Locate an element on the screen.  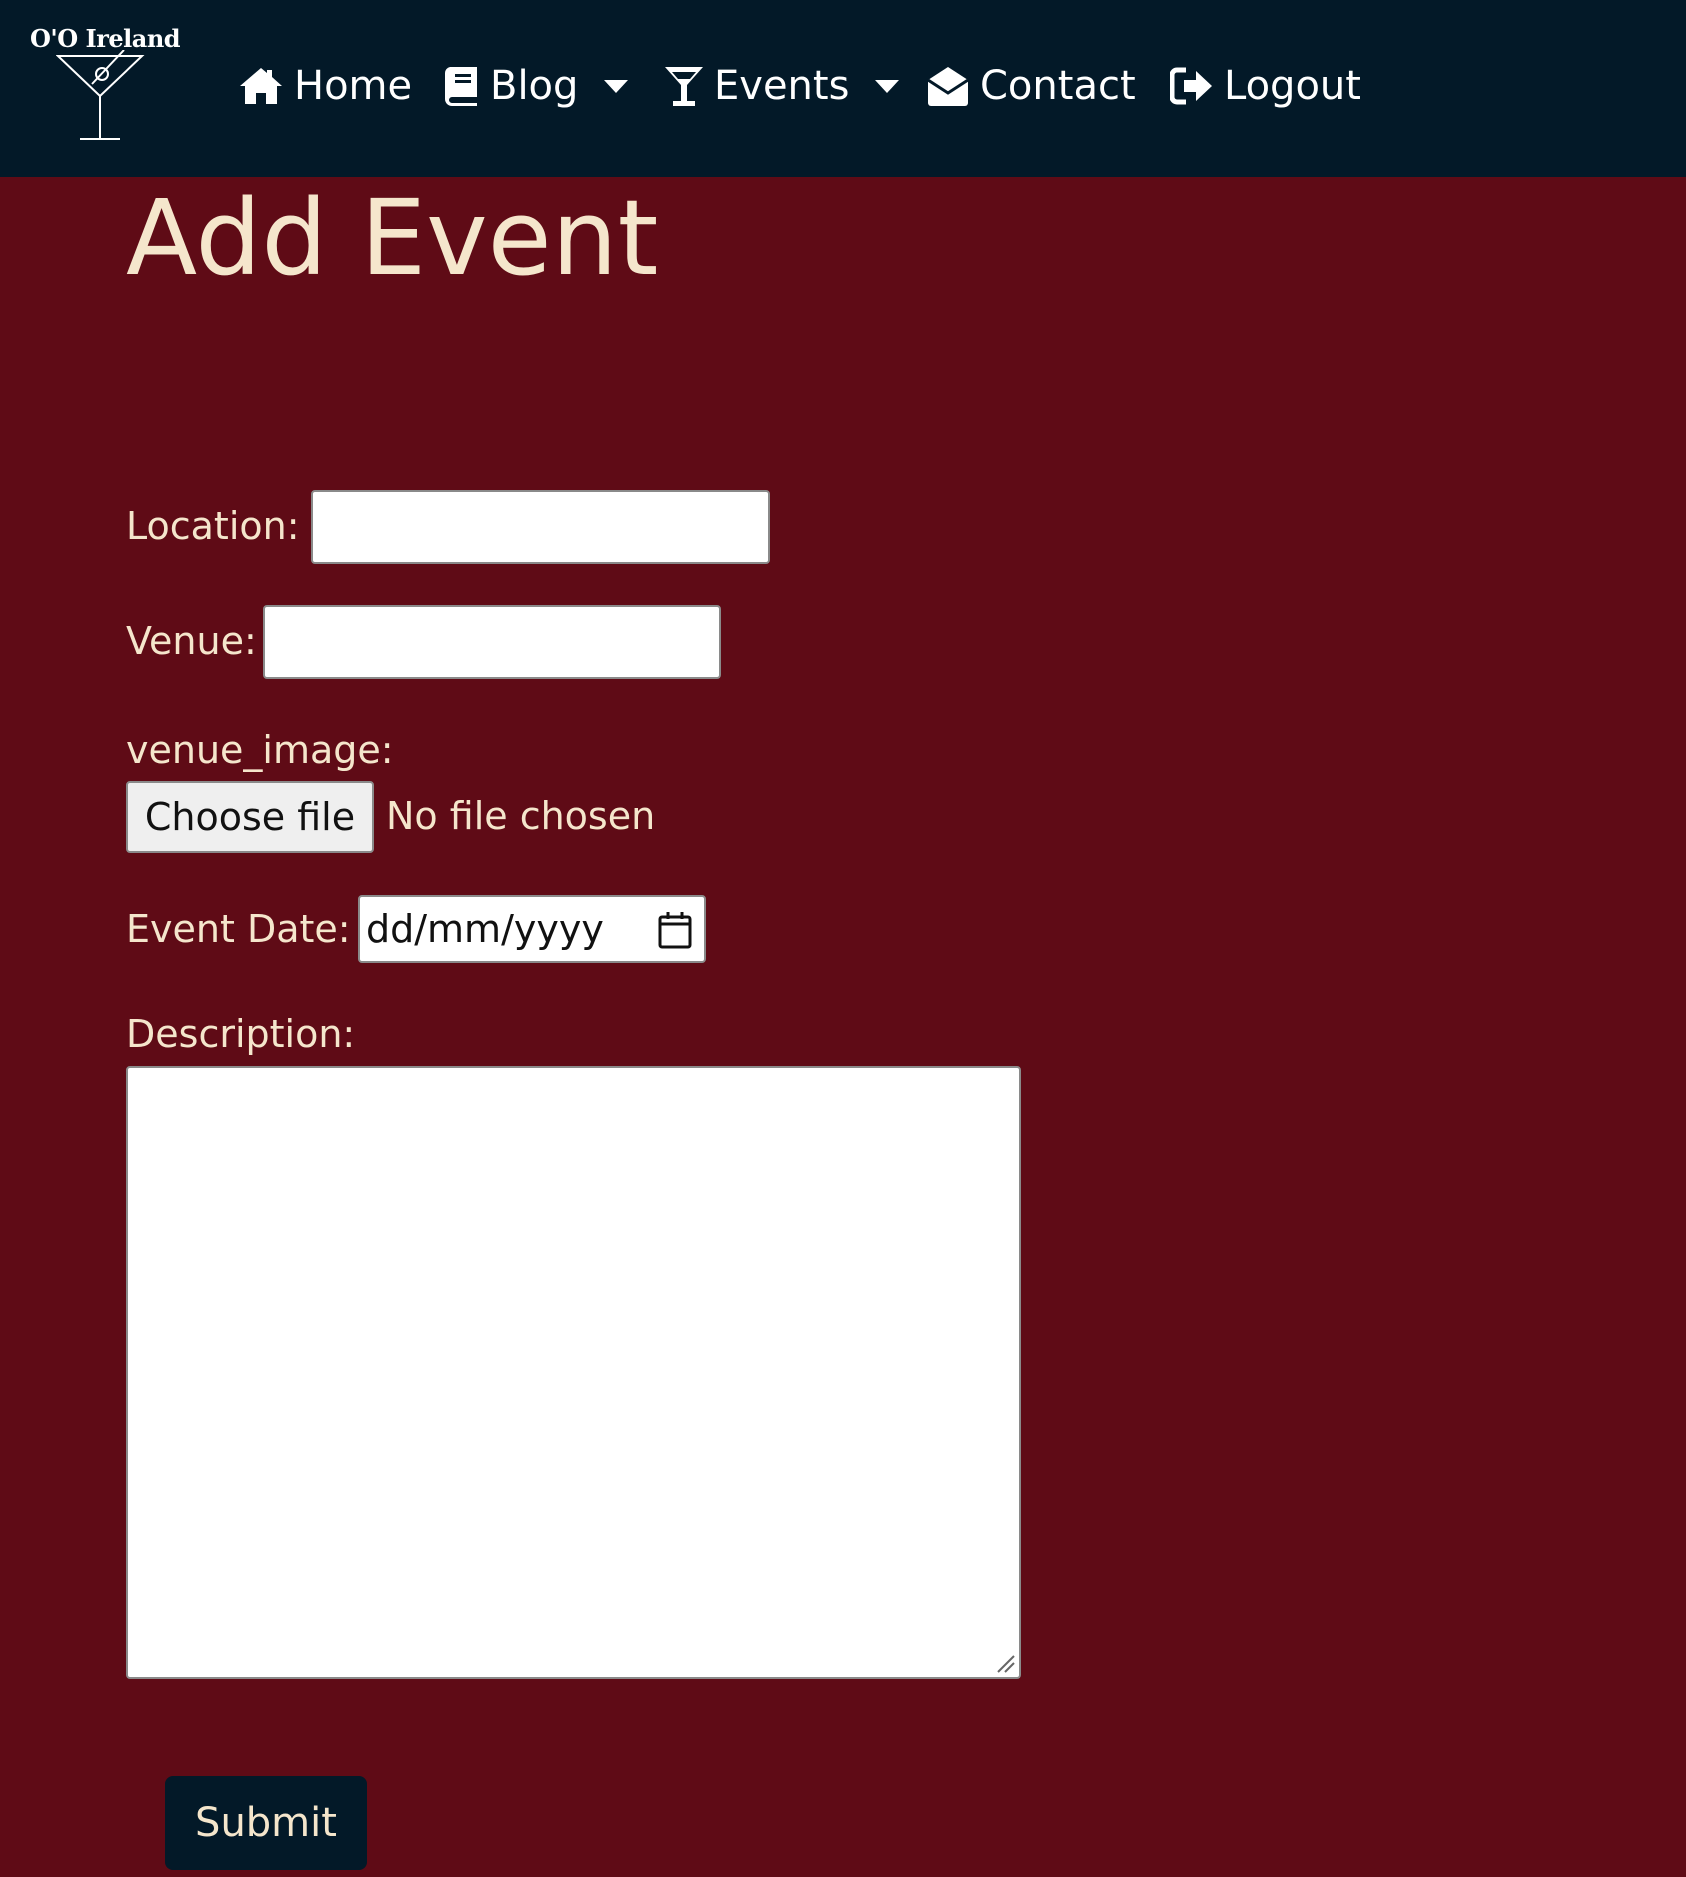
description-label: Description: is located at coordinates (241, 1034).